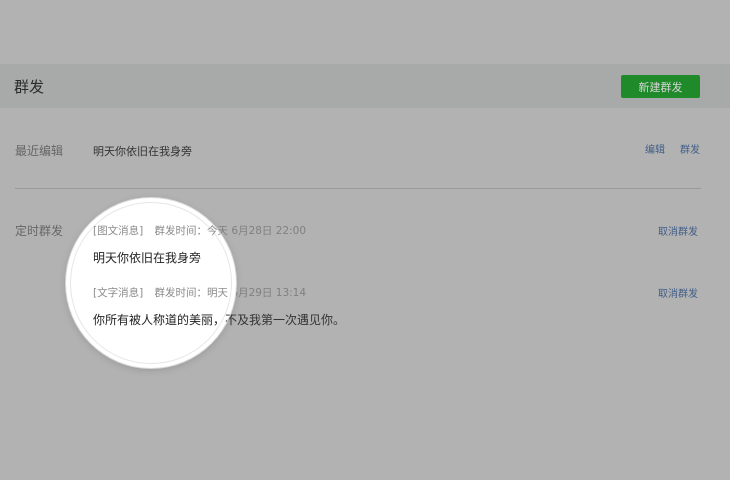 The height and width of the screenshot is (480, 730). I want to click on send-day: 明天, so click(218, 293).